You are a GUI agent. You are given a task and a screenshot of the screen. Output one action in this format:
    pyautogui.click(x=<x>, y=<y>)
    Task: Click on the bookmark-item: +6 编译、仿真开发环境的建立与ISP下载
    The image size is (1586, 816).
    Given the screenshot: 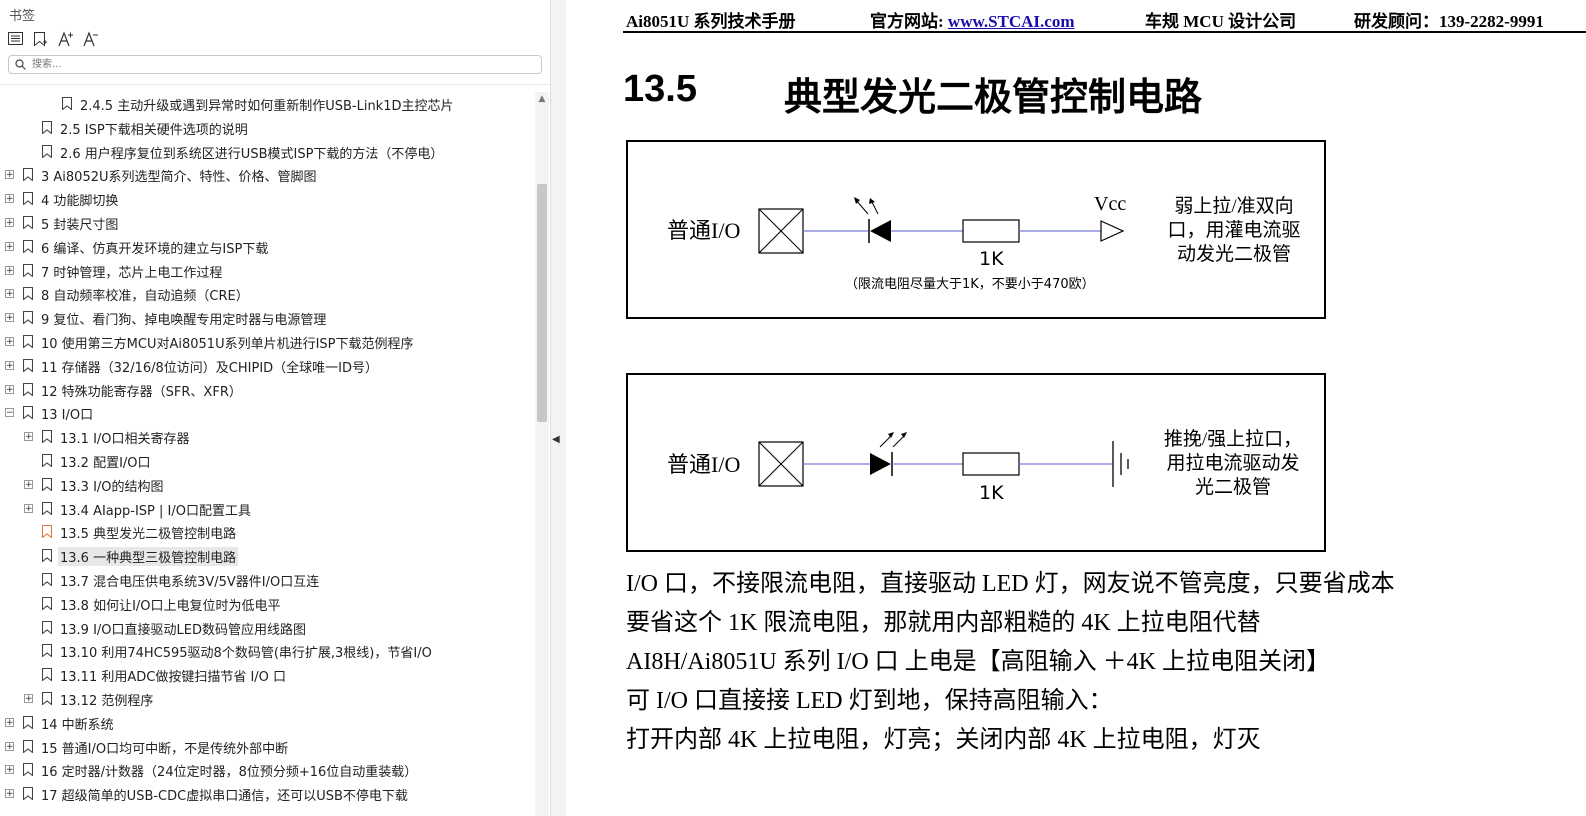 What is the action you would take?
    pyautogui.click(x=267, y=246)
    